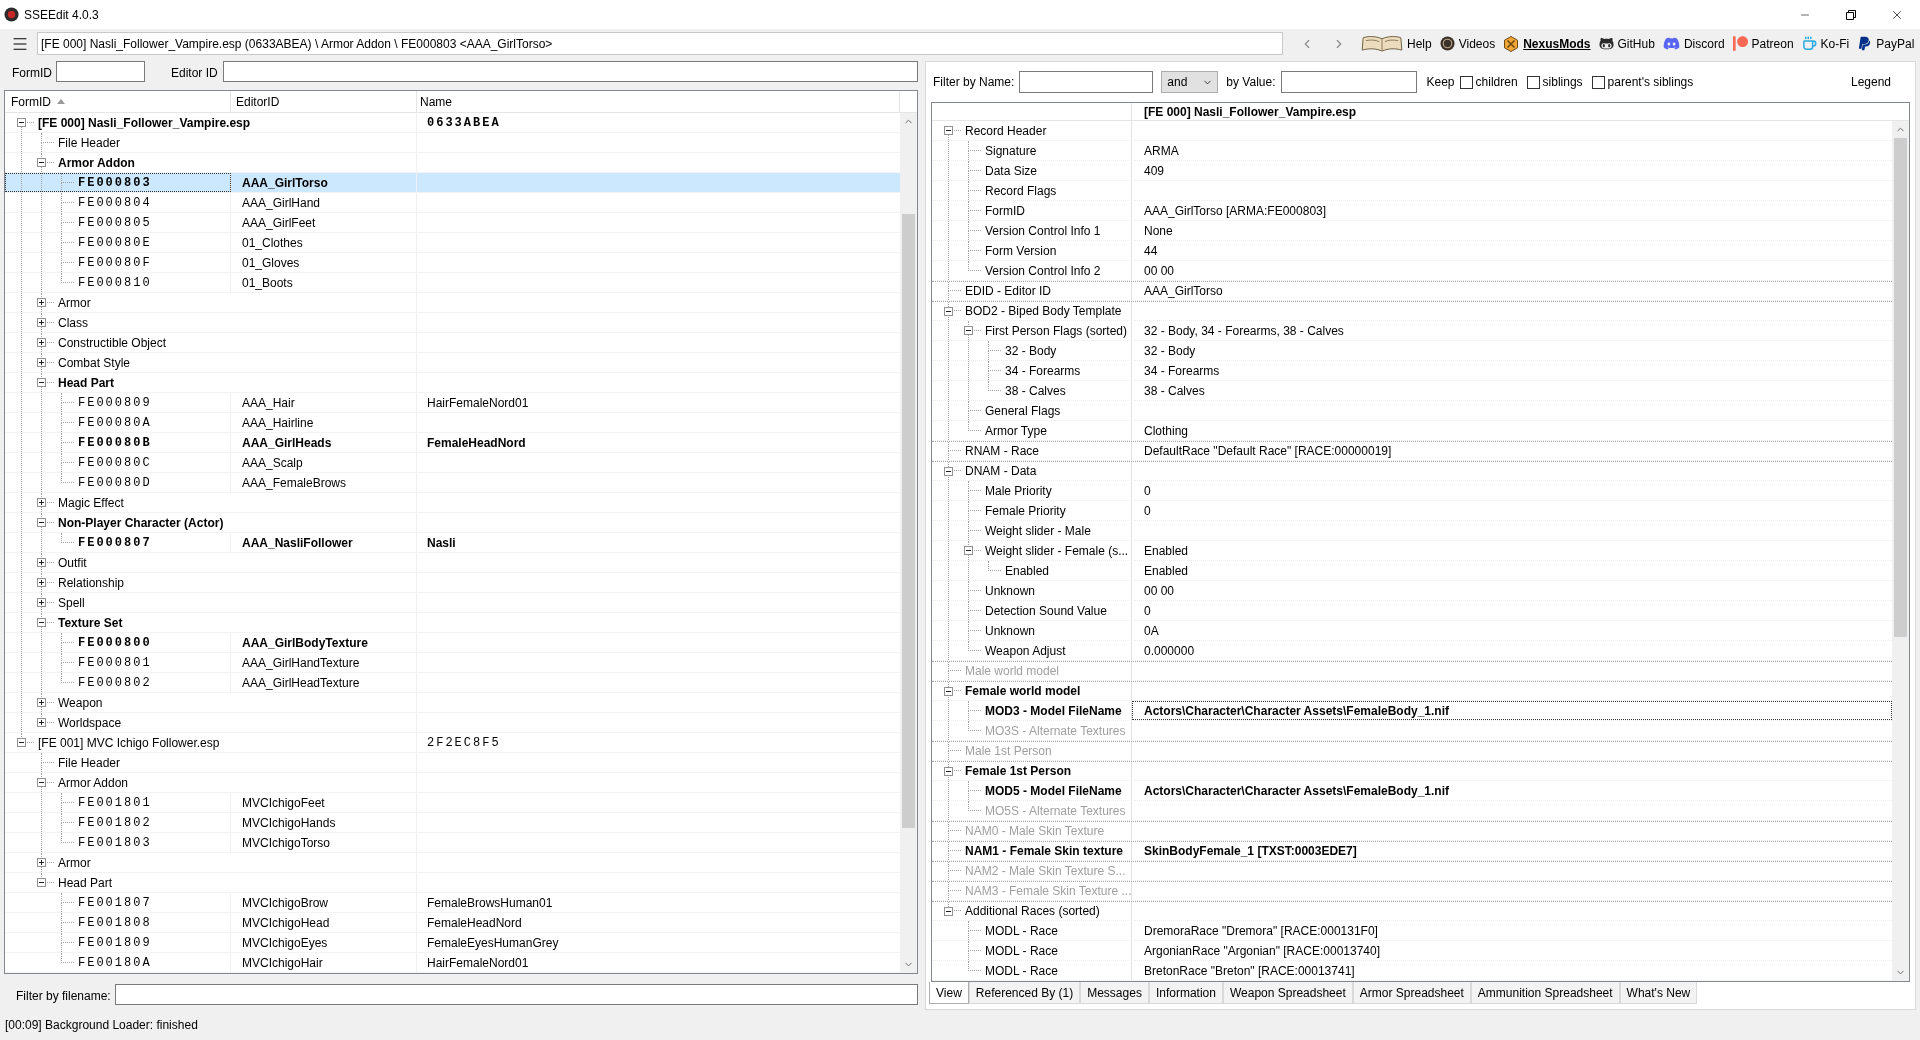 The height and width of the screenshot is (1040, 1920). What do you see at coordinates (658, 101) in the screenshot?
I see `column-header: Name` at bounding box center [658, 101].